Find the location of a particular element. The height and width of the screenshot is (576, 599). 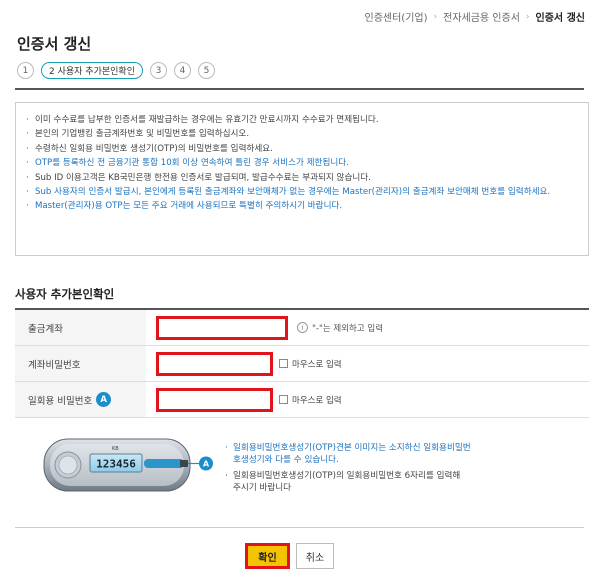

otp-badge-a: A is located at coordinates (104, 399).